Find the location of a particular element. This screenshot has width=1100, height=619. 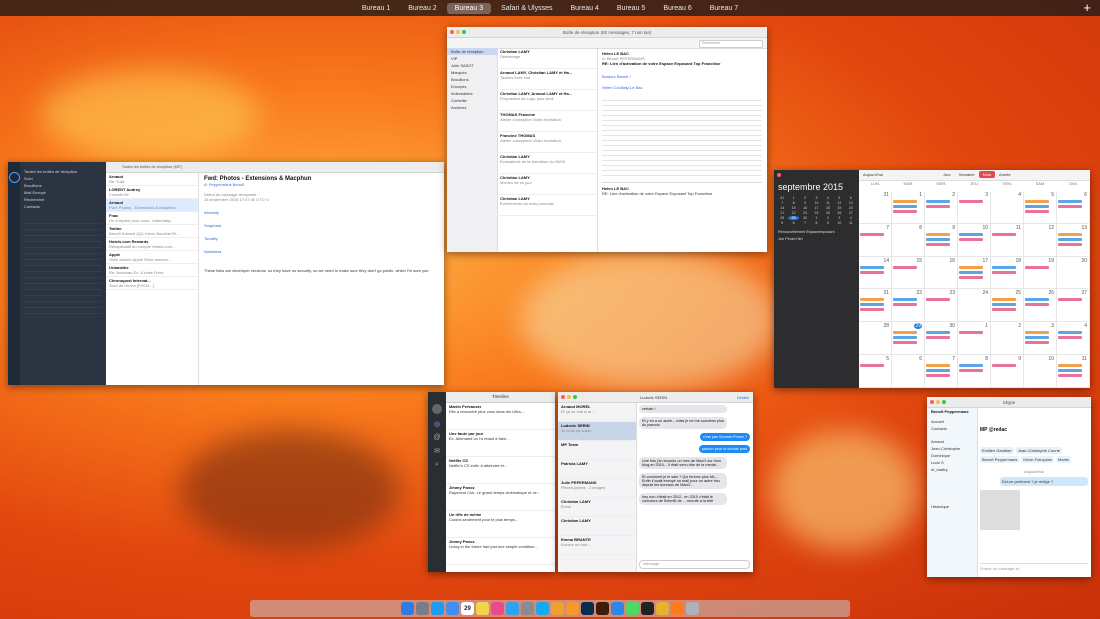

participant-chip: Benoît Peppermans is located at coordinates (1000, 459).